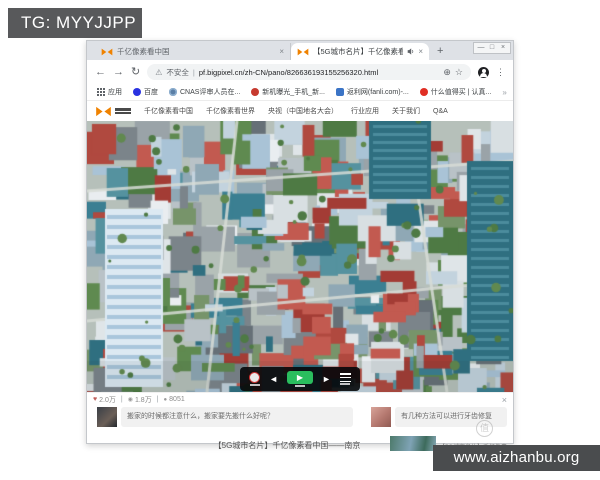  What do you see at coordinates (365, 111) in the screenshot?
I see `nav-item-industry: 行业应用` at bounding box center [365, 111].